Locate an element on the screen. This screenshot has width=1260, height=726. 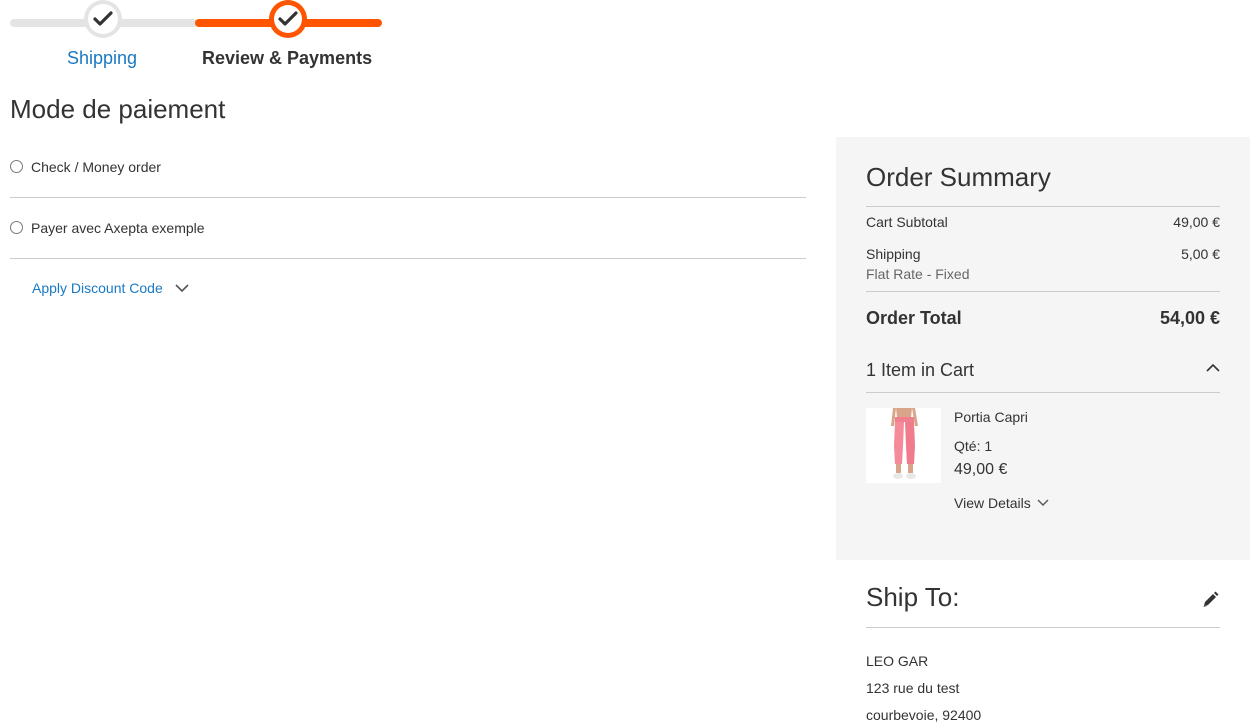
payment-radio-axepta is located at coordinates (16, 227).